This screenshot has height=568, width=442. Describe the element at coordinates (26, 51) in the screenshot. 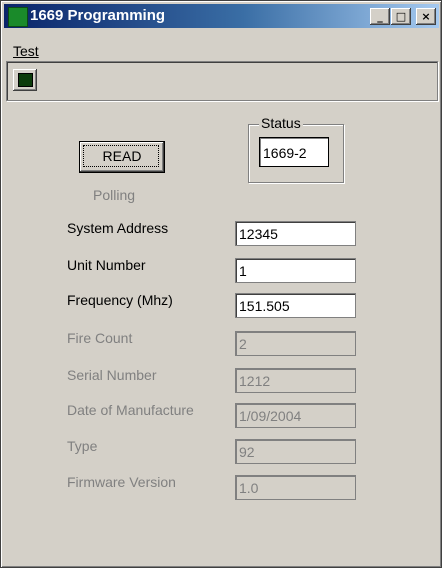

I see `menu-test: Test` at that location.